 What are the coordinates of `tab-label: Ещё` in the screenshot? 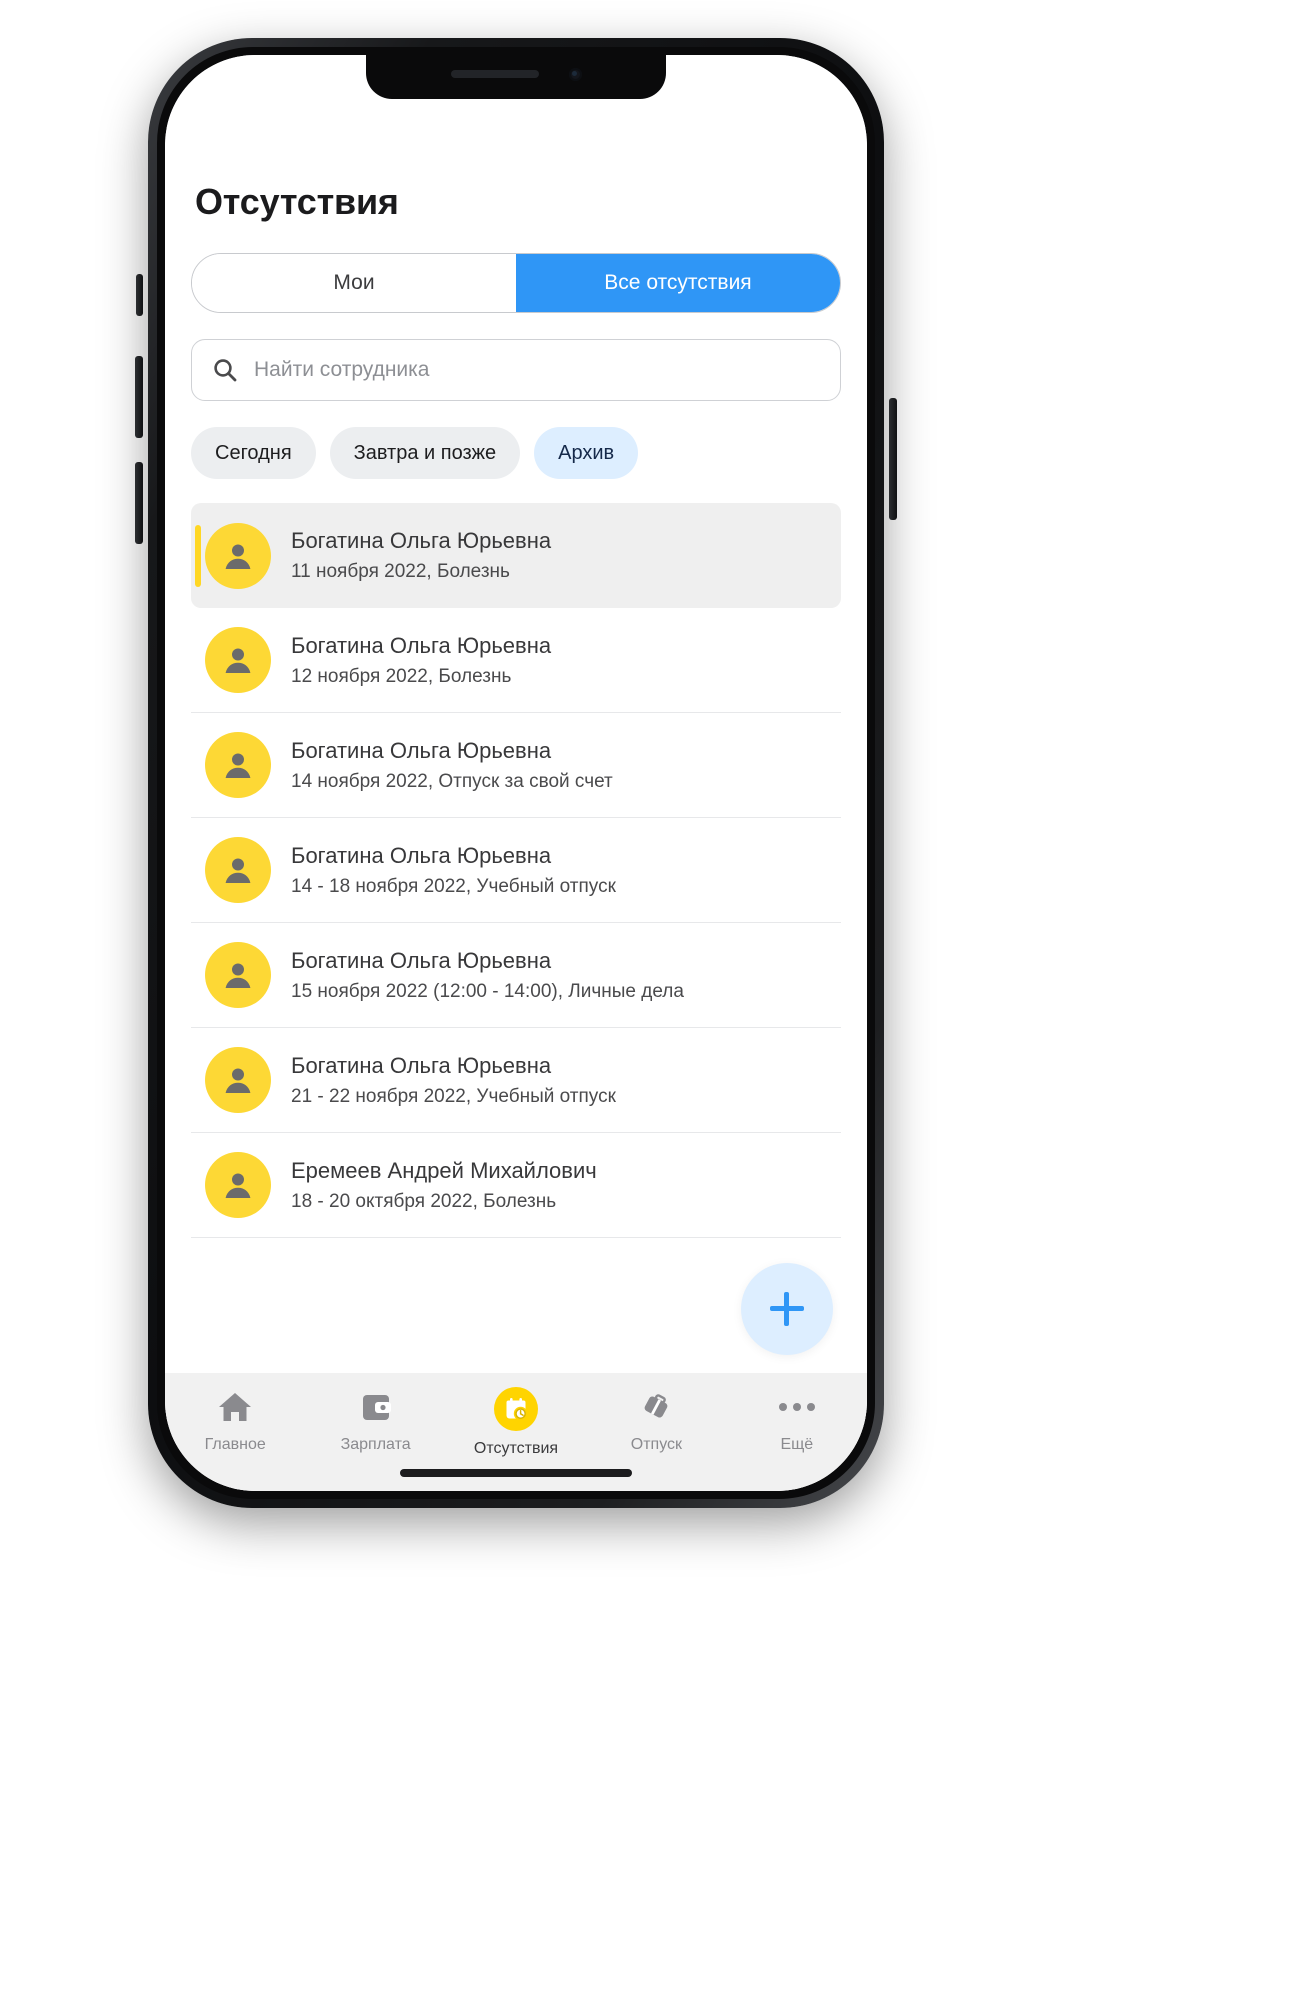 It's located at (797, 1444).